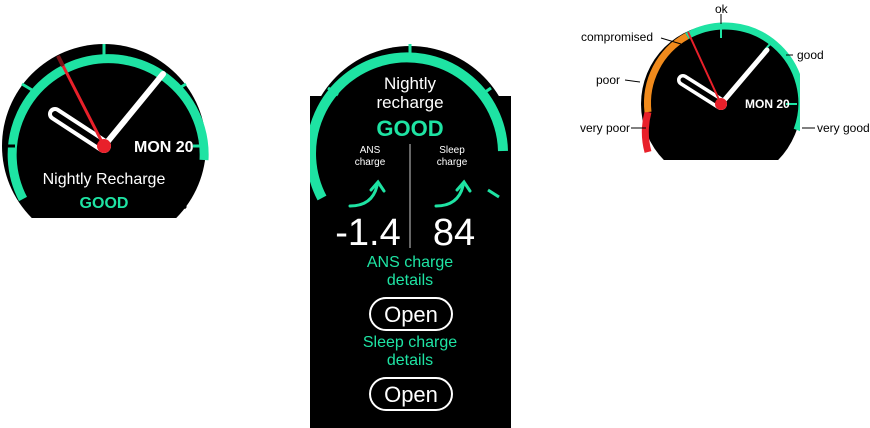 This screenshot has height=428, width=870. I want to click on scale-label-very-good: very good, so click(843, 128).